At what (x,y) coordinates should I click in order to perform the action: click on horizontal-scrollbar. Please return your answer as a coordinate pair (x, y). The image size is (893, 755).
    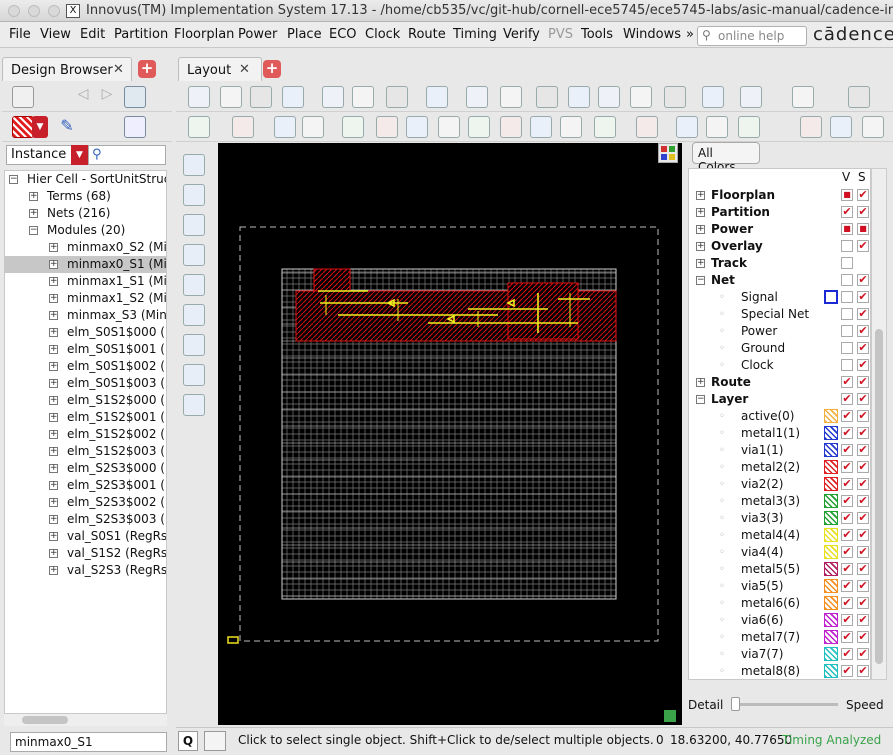
    Looking at the image, I should click on (85, 720).